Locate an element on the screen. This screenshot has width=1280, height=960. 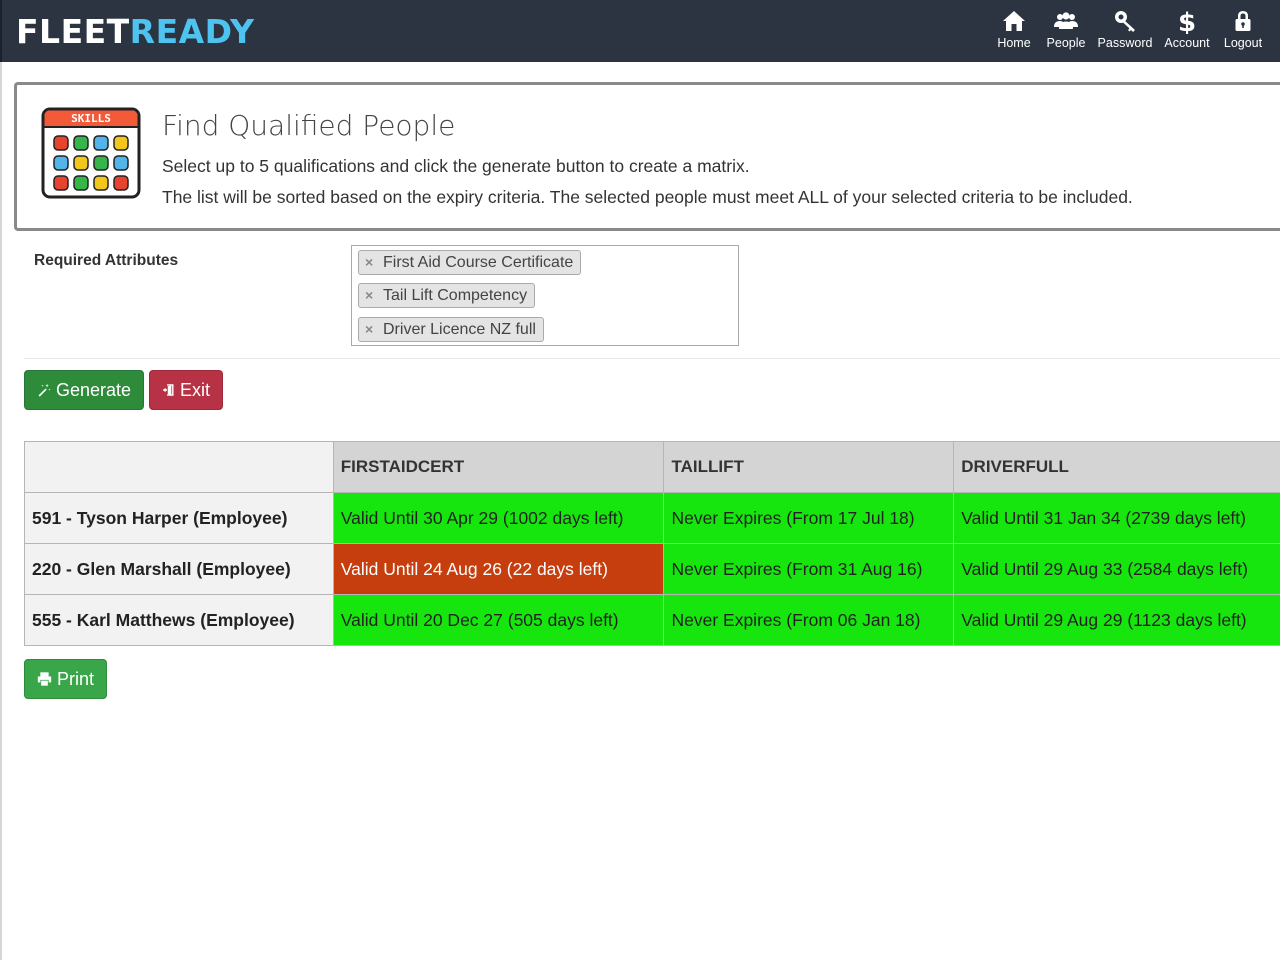
brand-logo: FLEETREADY is located at coordinates (135, 32).